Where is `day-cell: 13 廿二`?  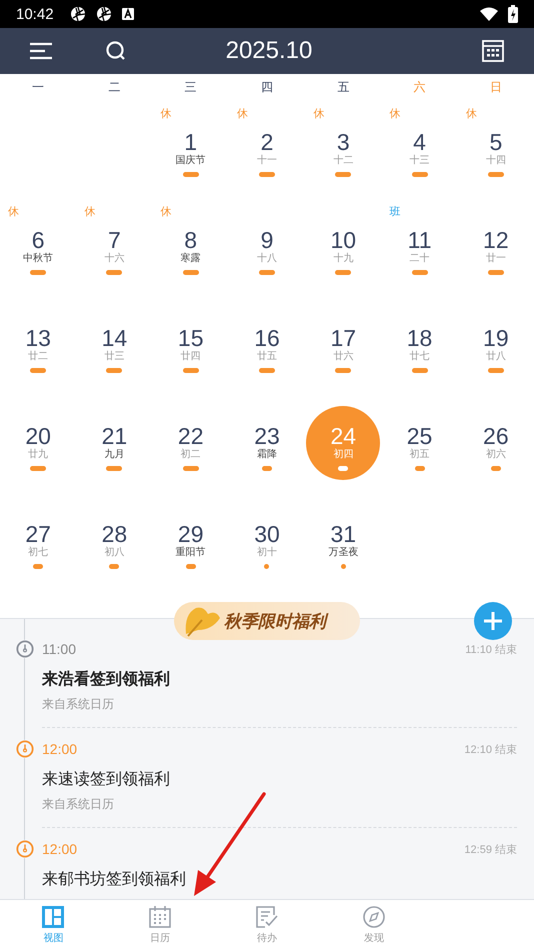 day-cell: 13 廿二 is located at coordinates (38, 345).